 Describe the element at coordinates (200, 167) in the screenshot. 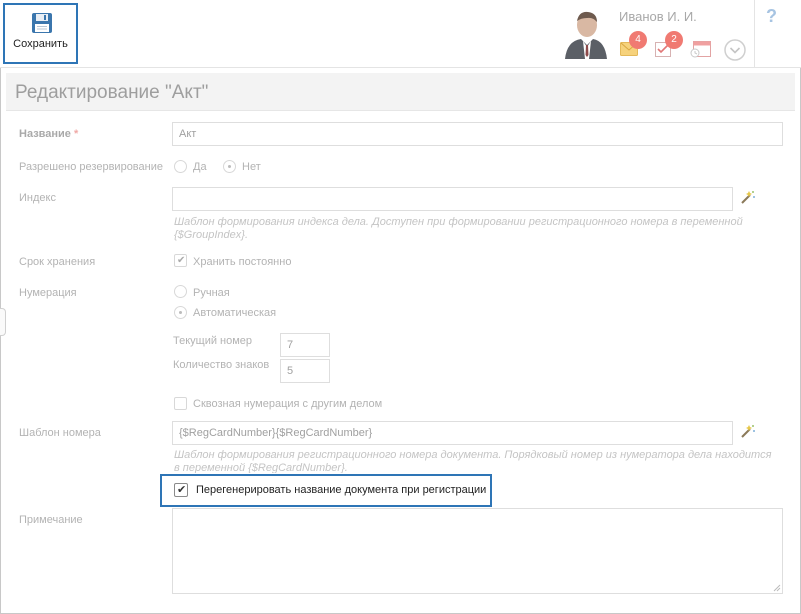

I see `reservation-yes-label: Да` at that location.